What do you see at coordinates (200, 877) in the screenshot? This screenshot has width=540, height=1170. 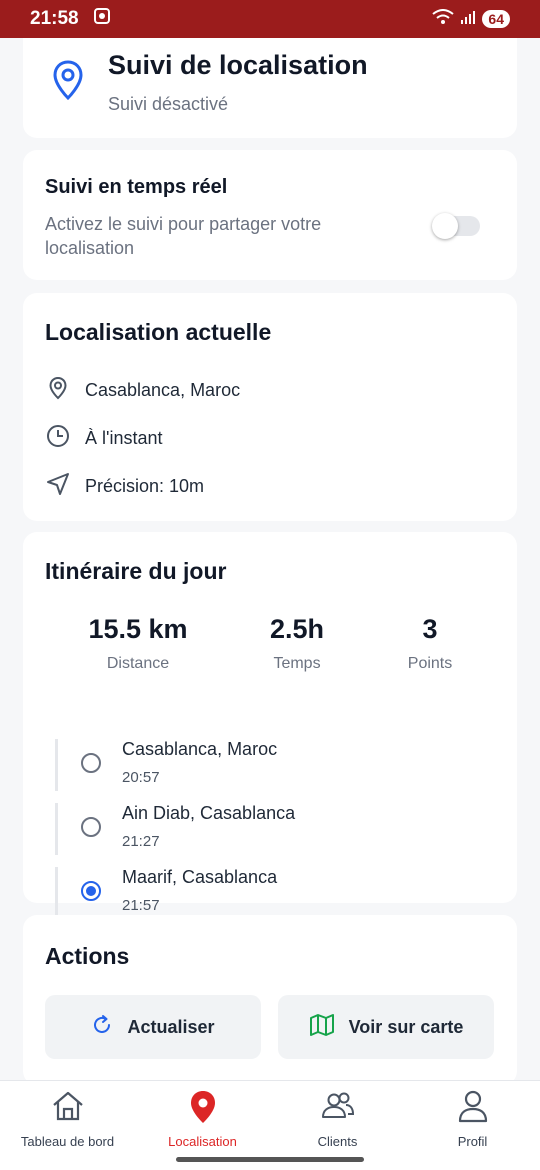 I see `stop-name: Maarif, Casablanca` at bounding box center [200, 877].